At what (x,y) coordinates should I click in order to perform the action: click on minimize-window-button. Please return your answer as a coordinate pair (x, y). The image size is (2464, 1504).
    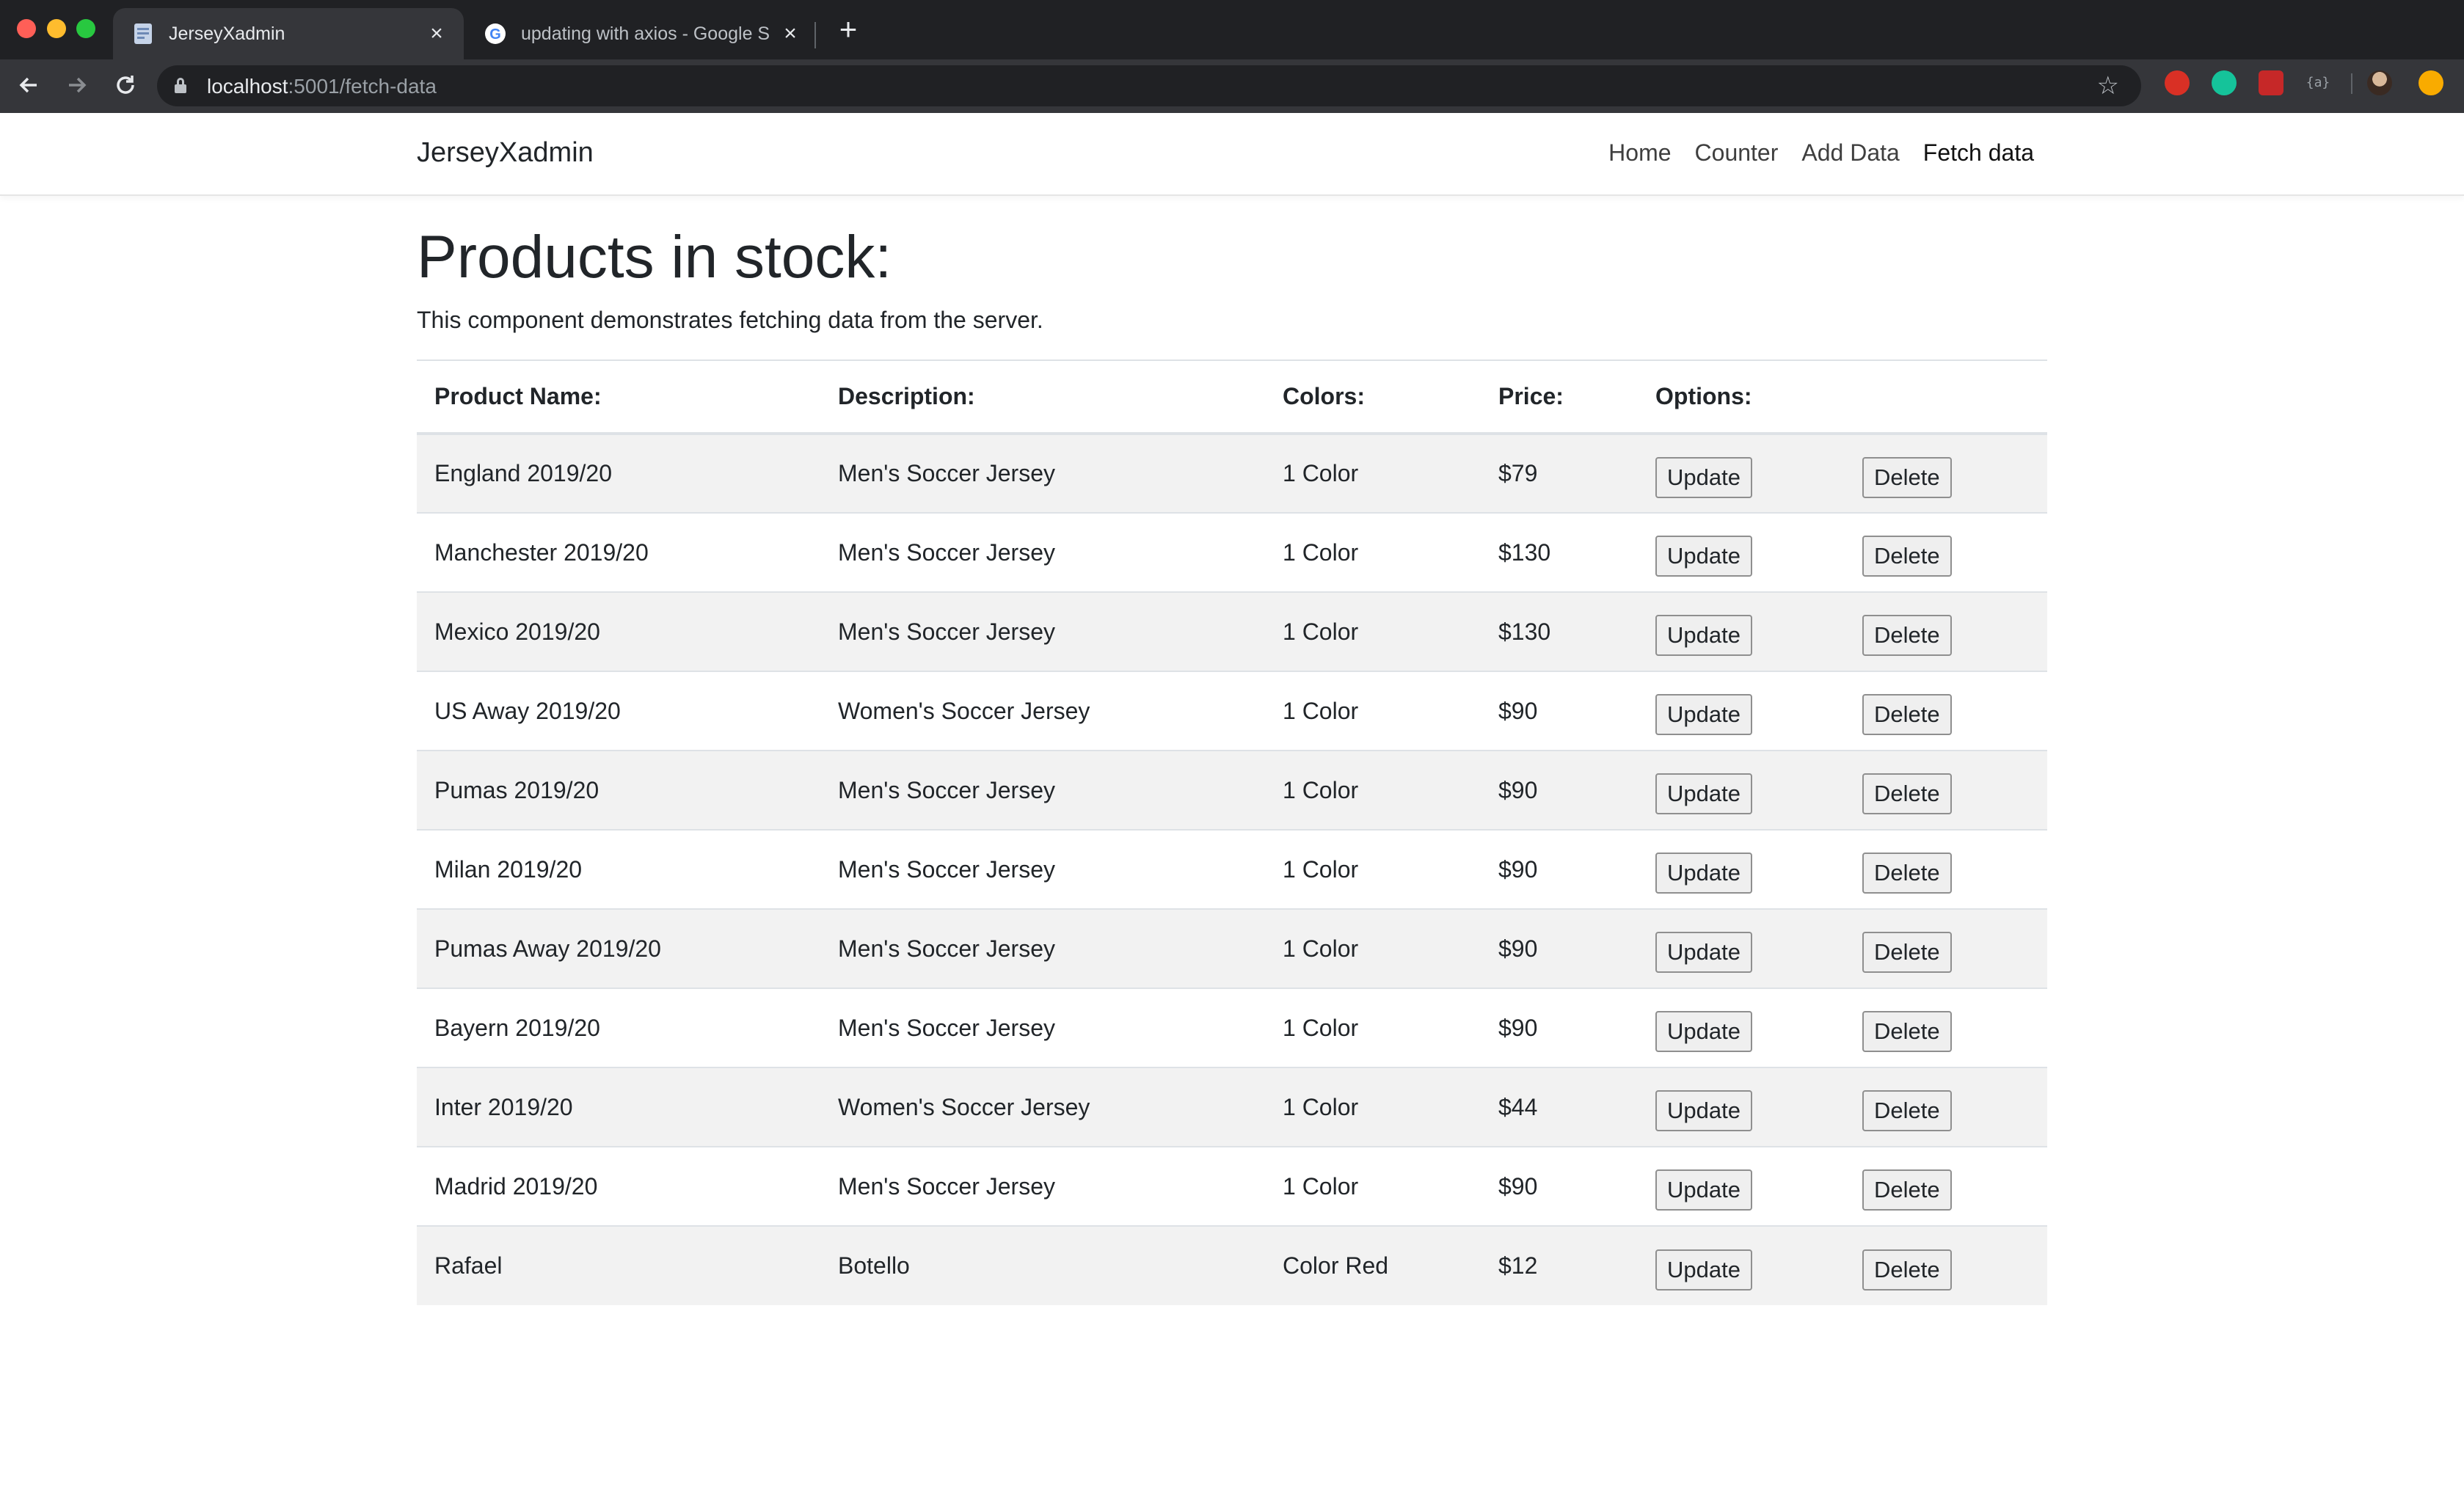
    Looking at the image, I should click on (56, 28).